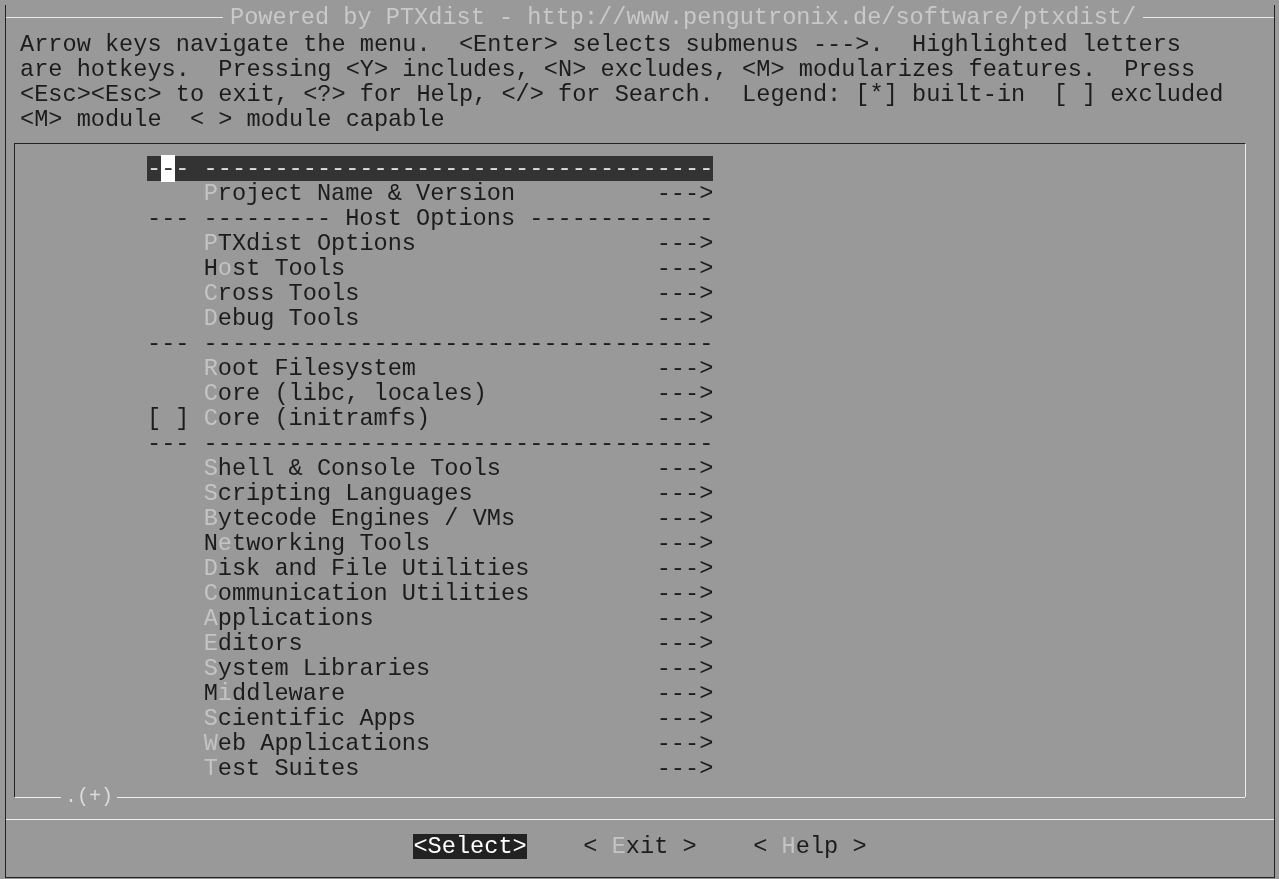 The height and width of the screenshot is (879, 1279). What do you see at coordinates (430, 218) in the screenshot?
I see `menu-separator: --- --------- Host Options -------------` at bounding box center [430, 218].